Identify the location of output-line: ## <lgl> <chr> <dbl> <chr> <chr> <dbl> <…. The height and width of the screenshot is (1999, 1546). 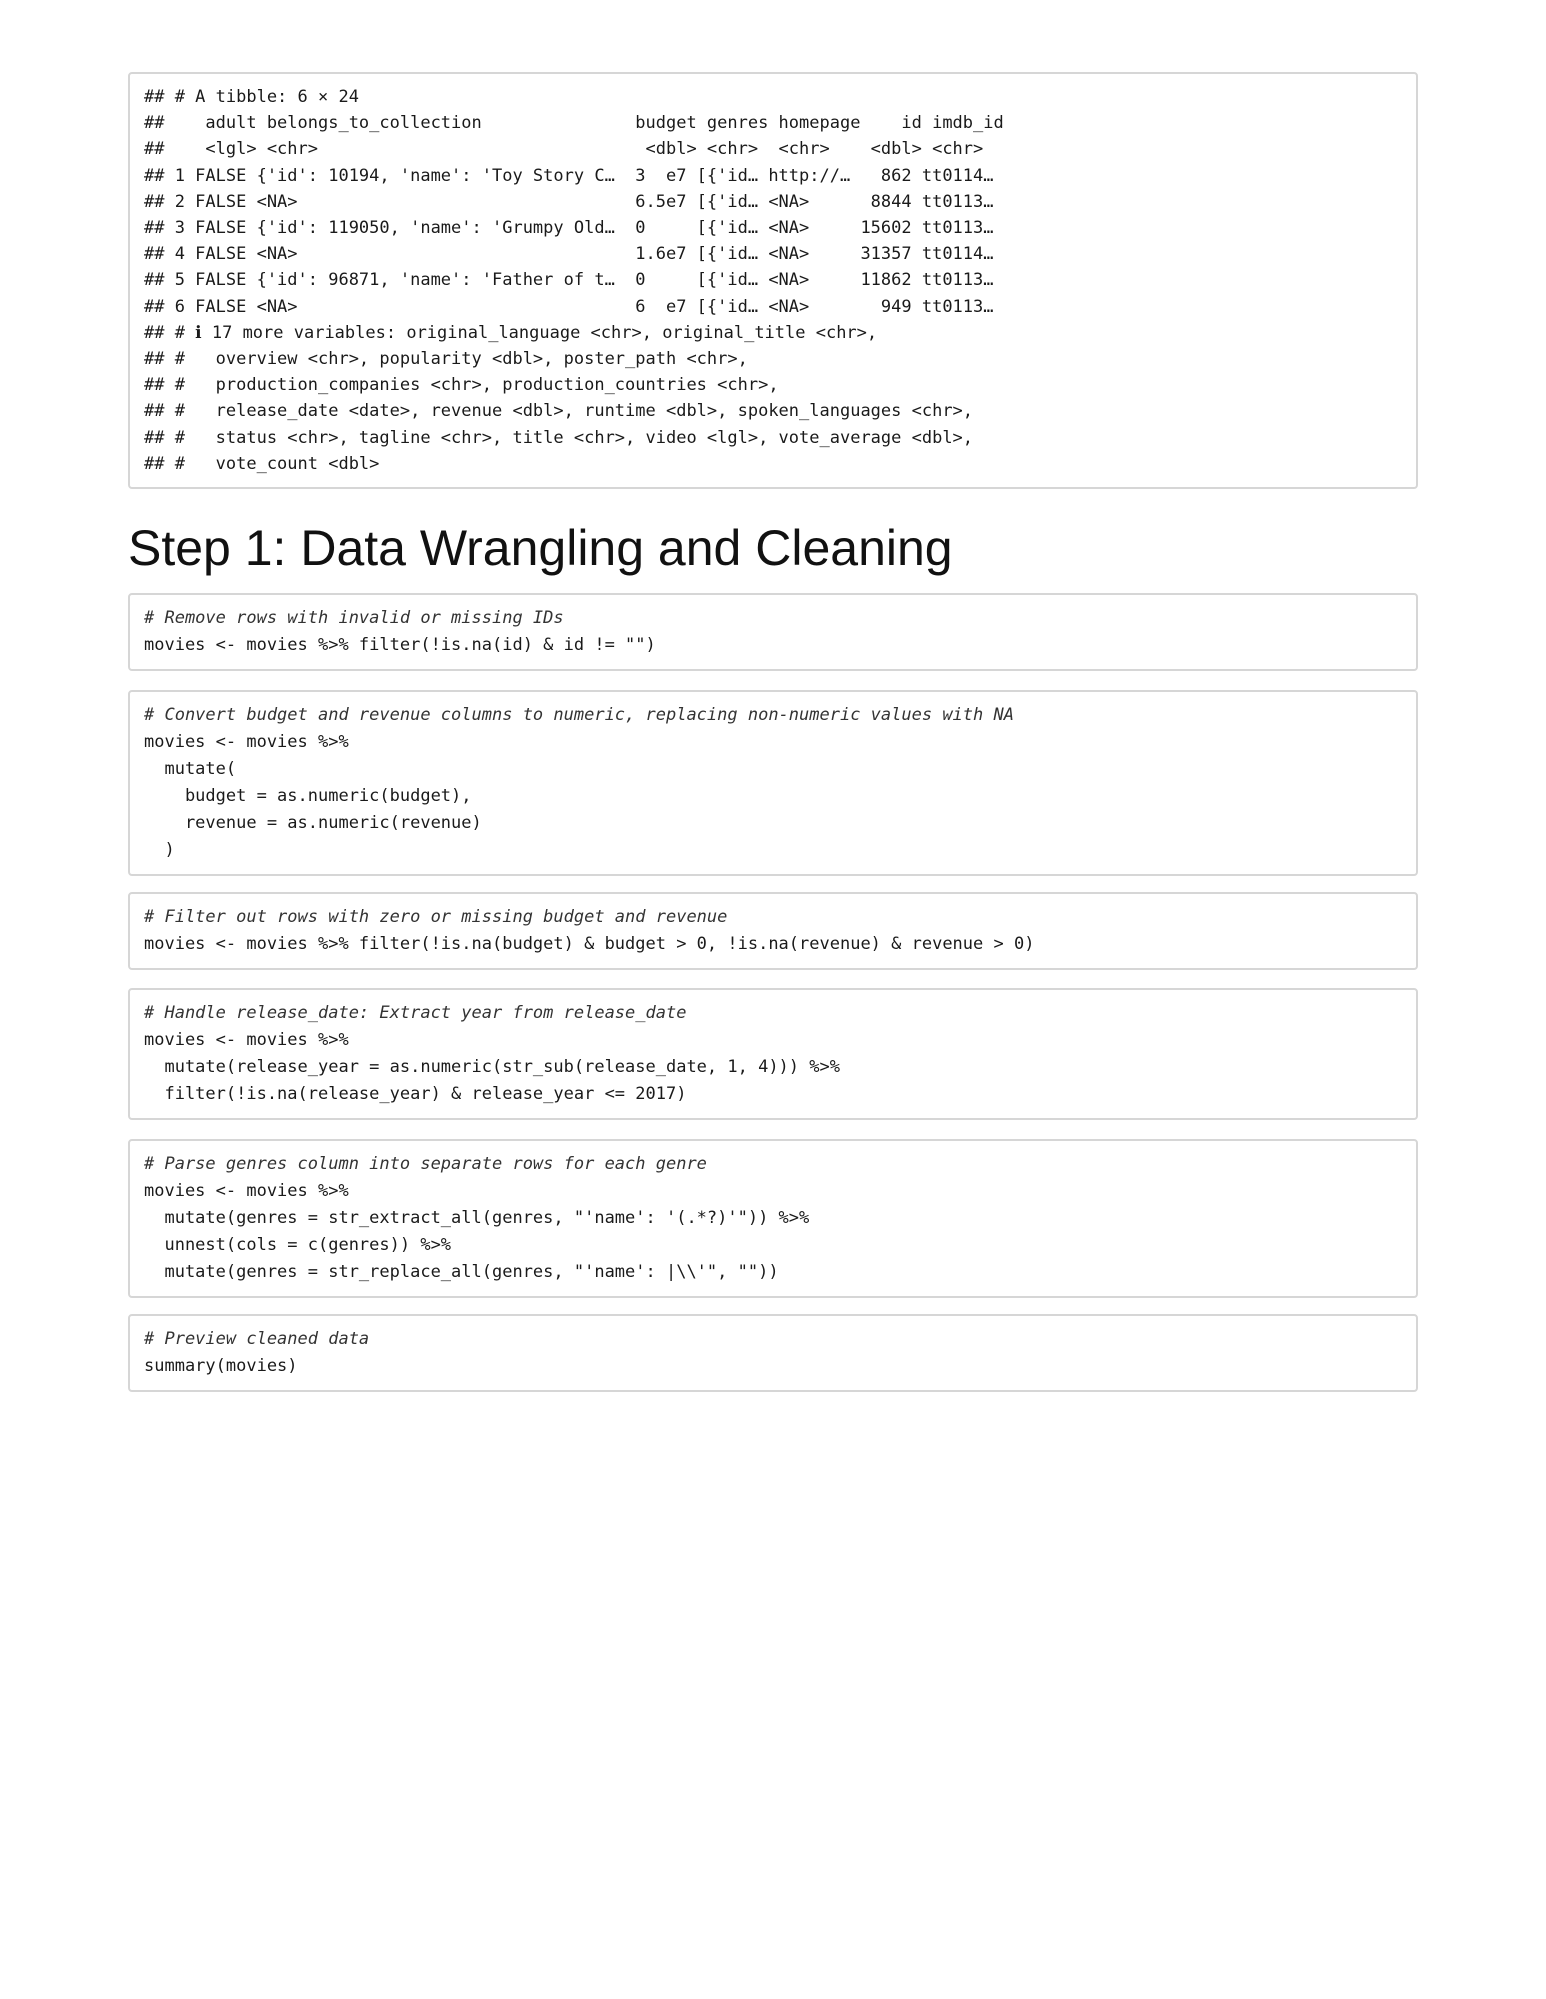
(564, 149).